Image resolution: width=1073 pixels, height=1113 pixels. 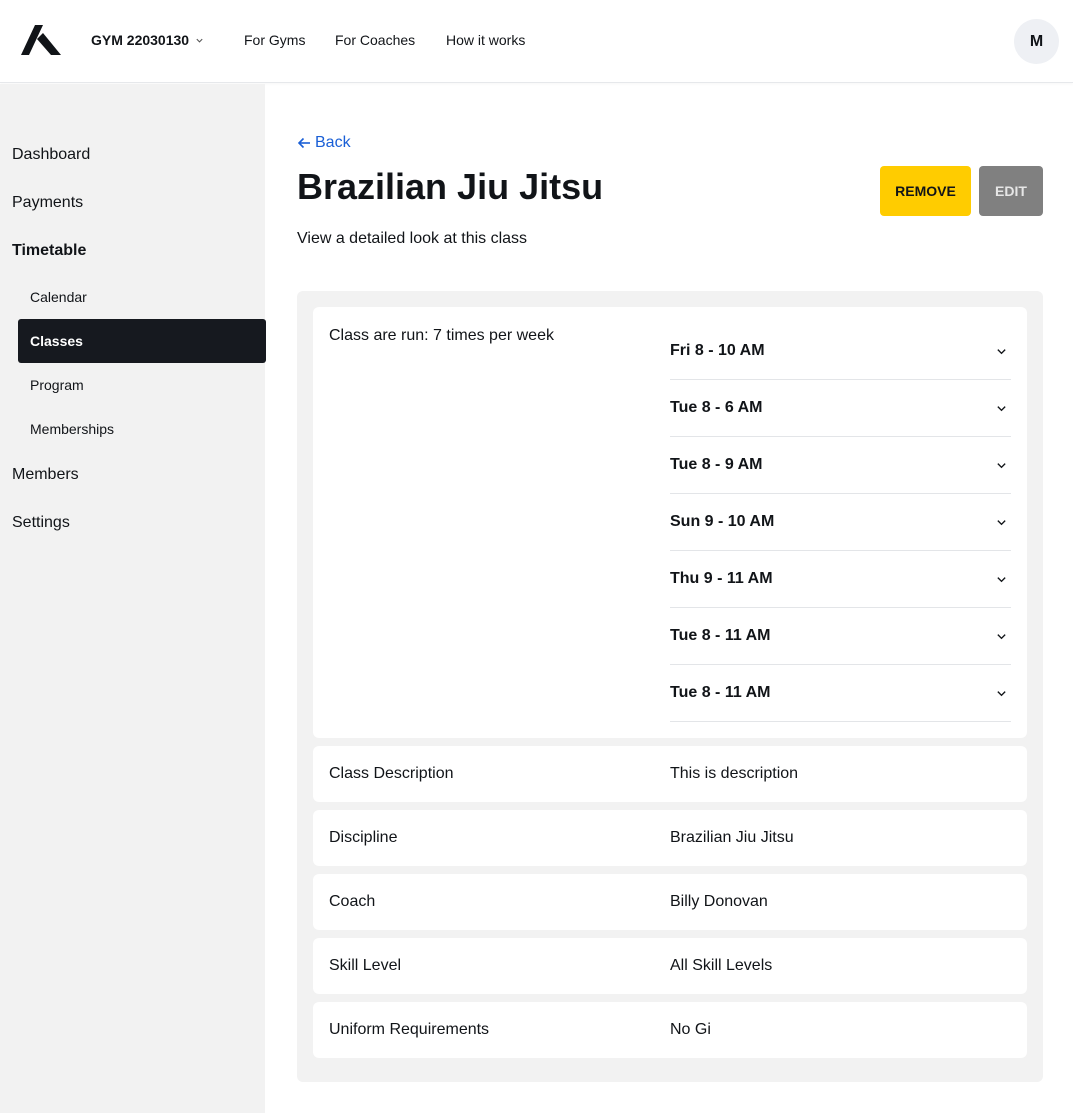 I want to click on detail-label: Uniform Requirements, so click(x=409, y=1029).